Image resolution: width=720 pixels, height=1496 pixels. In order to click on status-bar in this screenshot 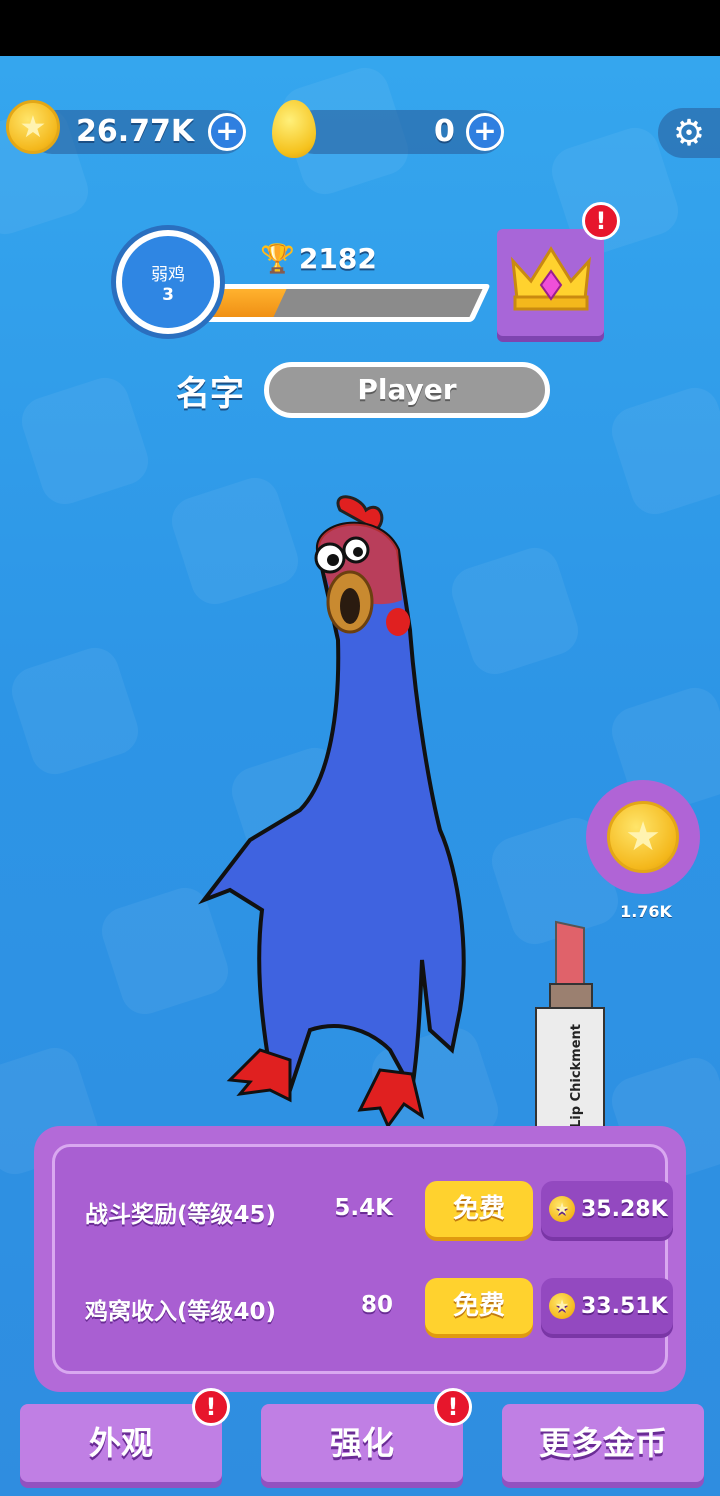, I will do `click(360, 28)`.